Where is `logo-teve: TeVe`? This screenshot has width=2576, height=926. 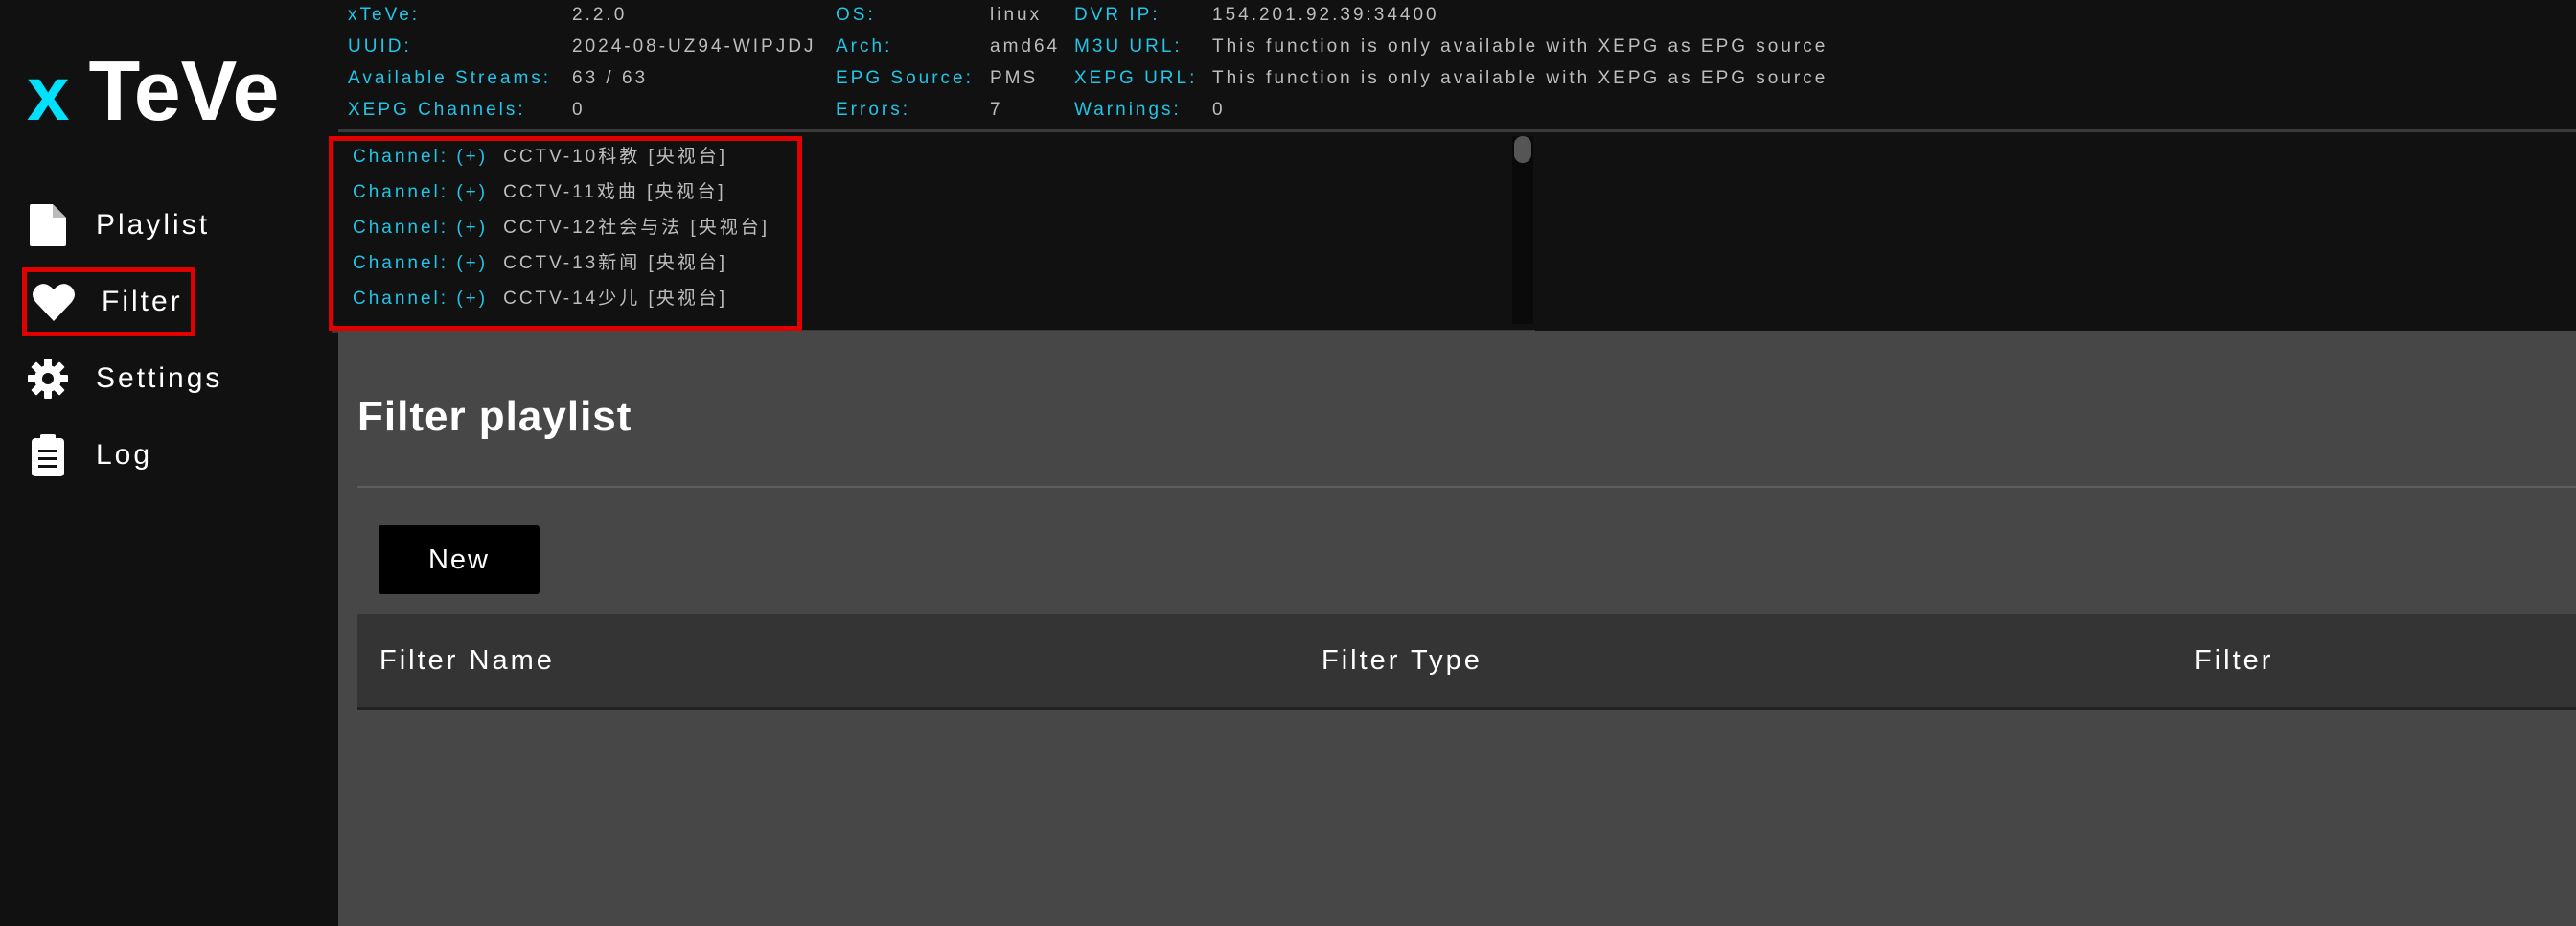 logo-teve: TeVe is located at coordinates (184, 90).